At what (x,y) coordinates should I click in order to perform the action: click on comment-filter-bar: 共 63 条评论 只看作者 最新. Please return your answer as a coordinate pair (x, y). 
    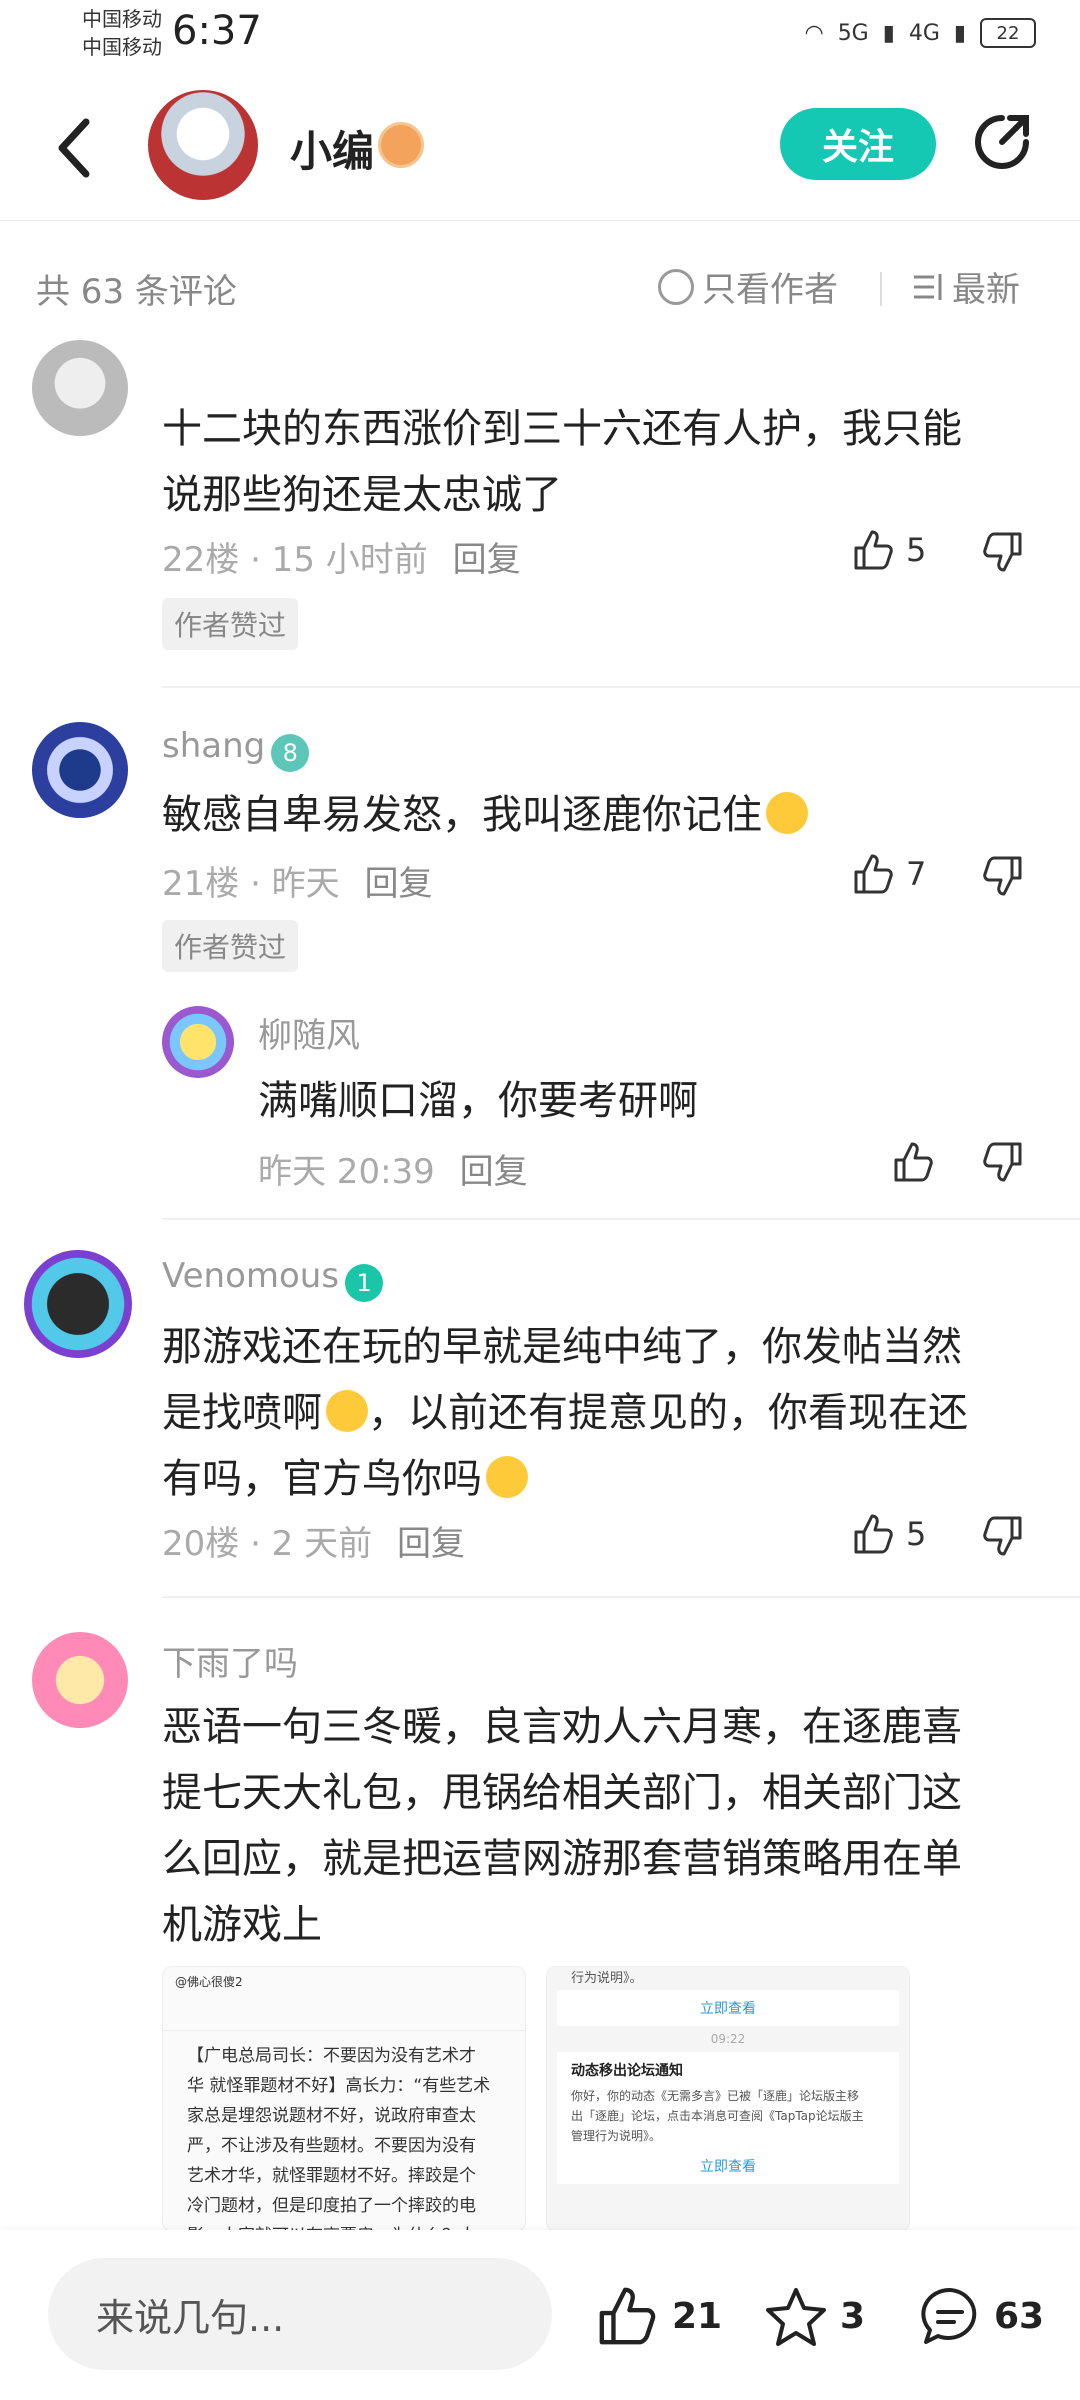
    Looking at the image, I should click on (540, 287).